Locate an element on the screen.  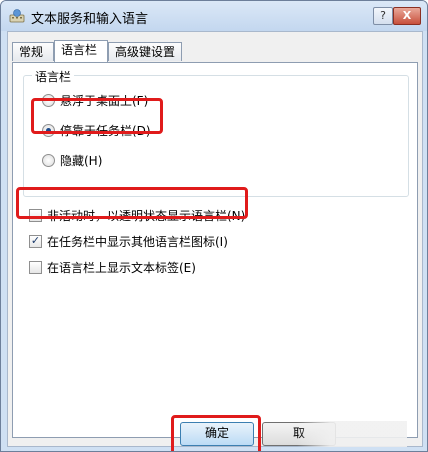
checkbox-label: 在语言栏上显示文本标签(E) is located at coordinates (121, 268).